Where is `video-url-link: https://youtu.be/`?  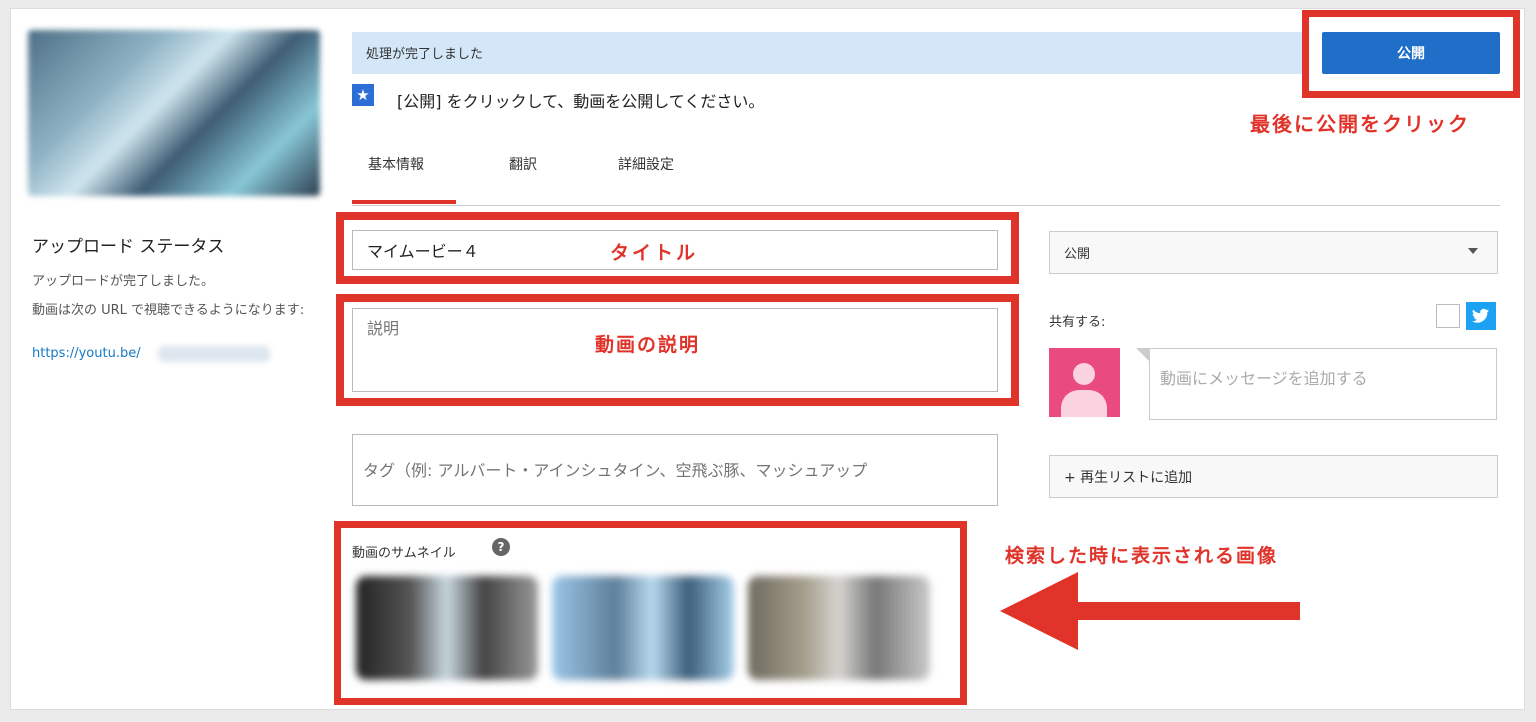 video-url-link: https://youtu.be/ is located at coordinates (86, 353).